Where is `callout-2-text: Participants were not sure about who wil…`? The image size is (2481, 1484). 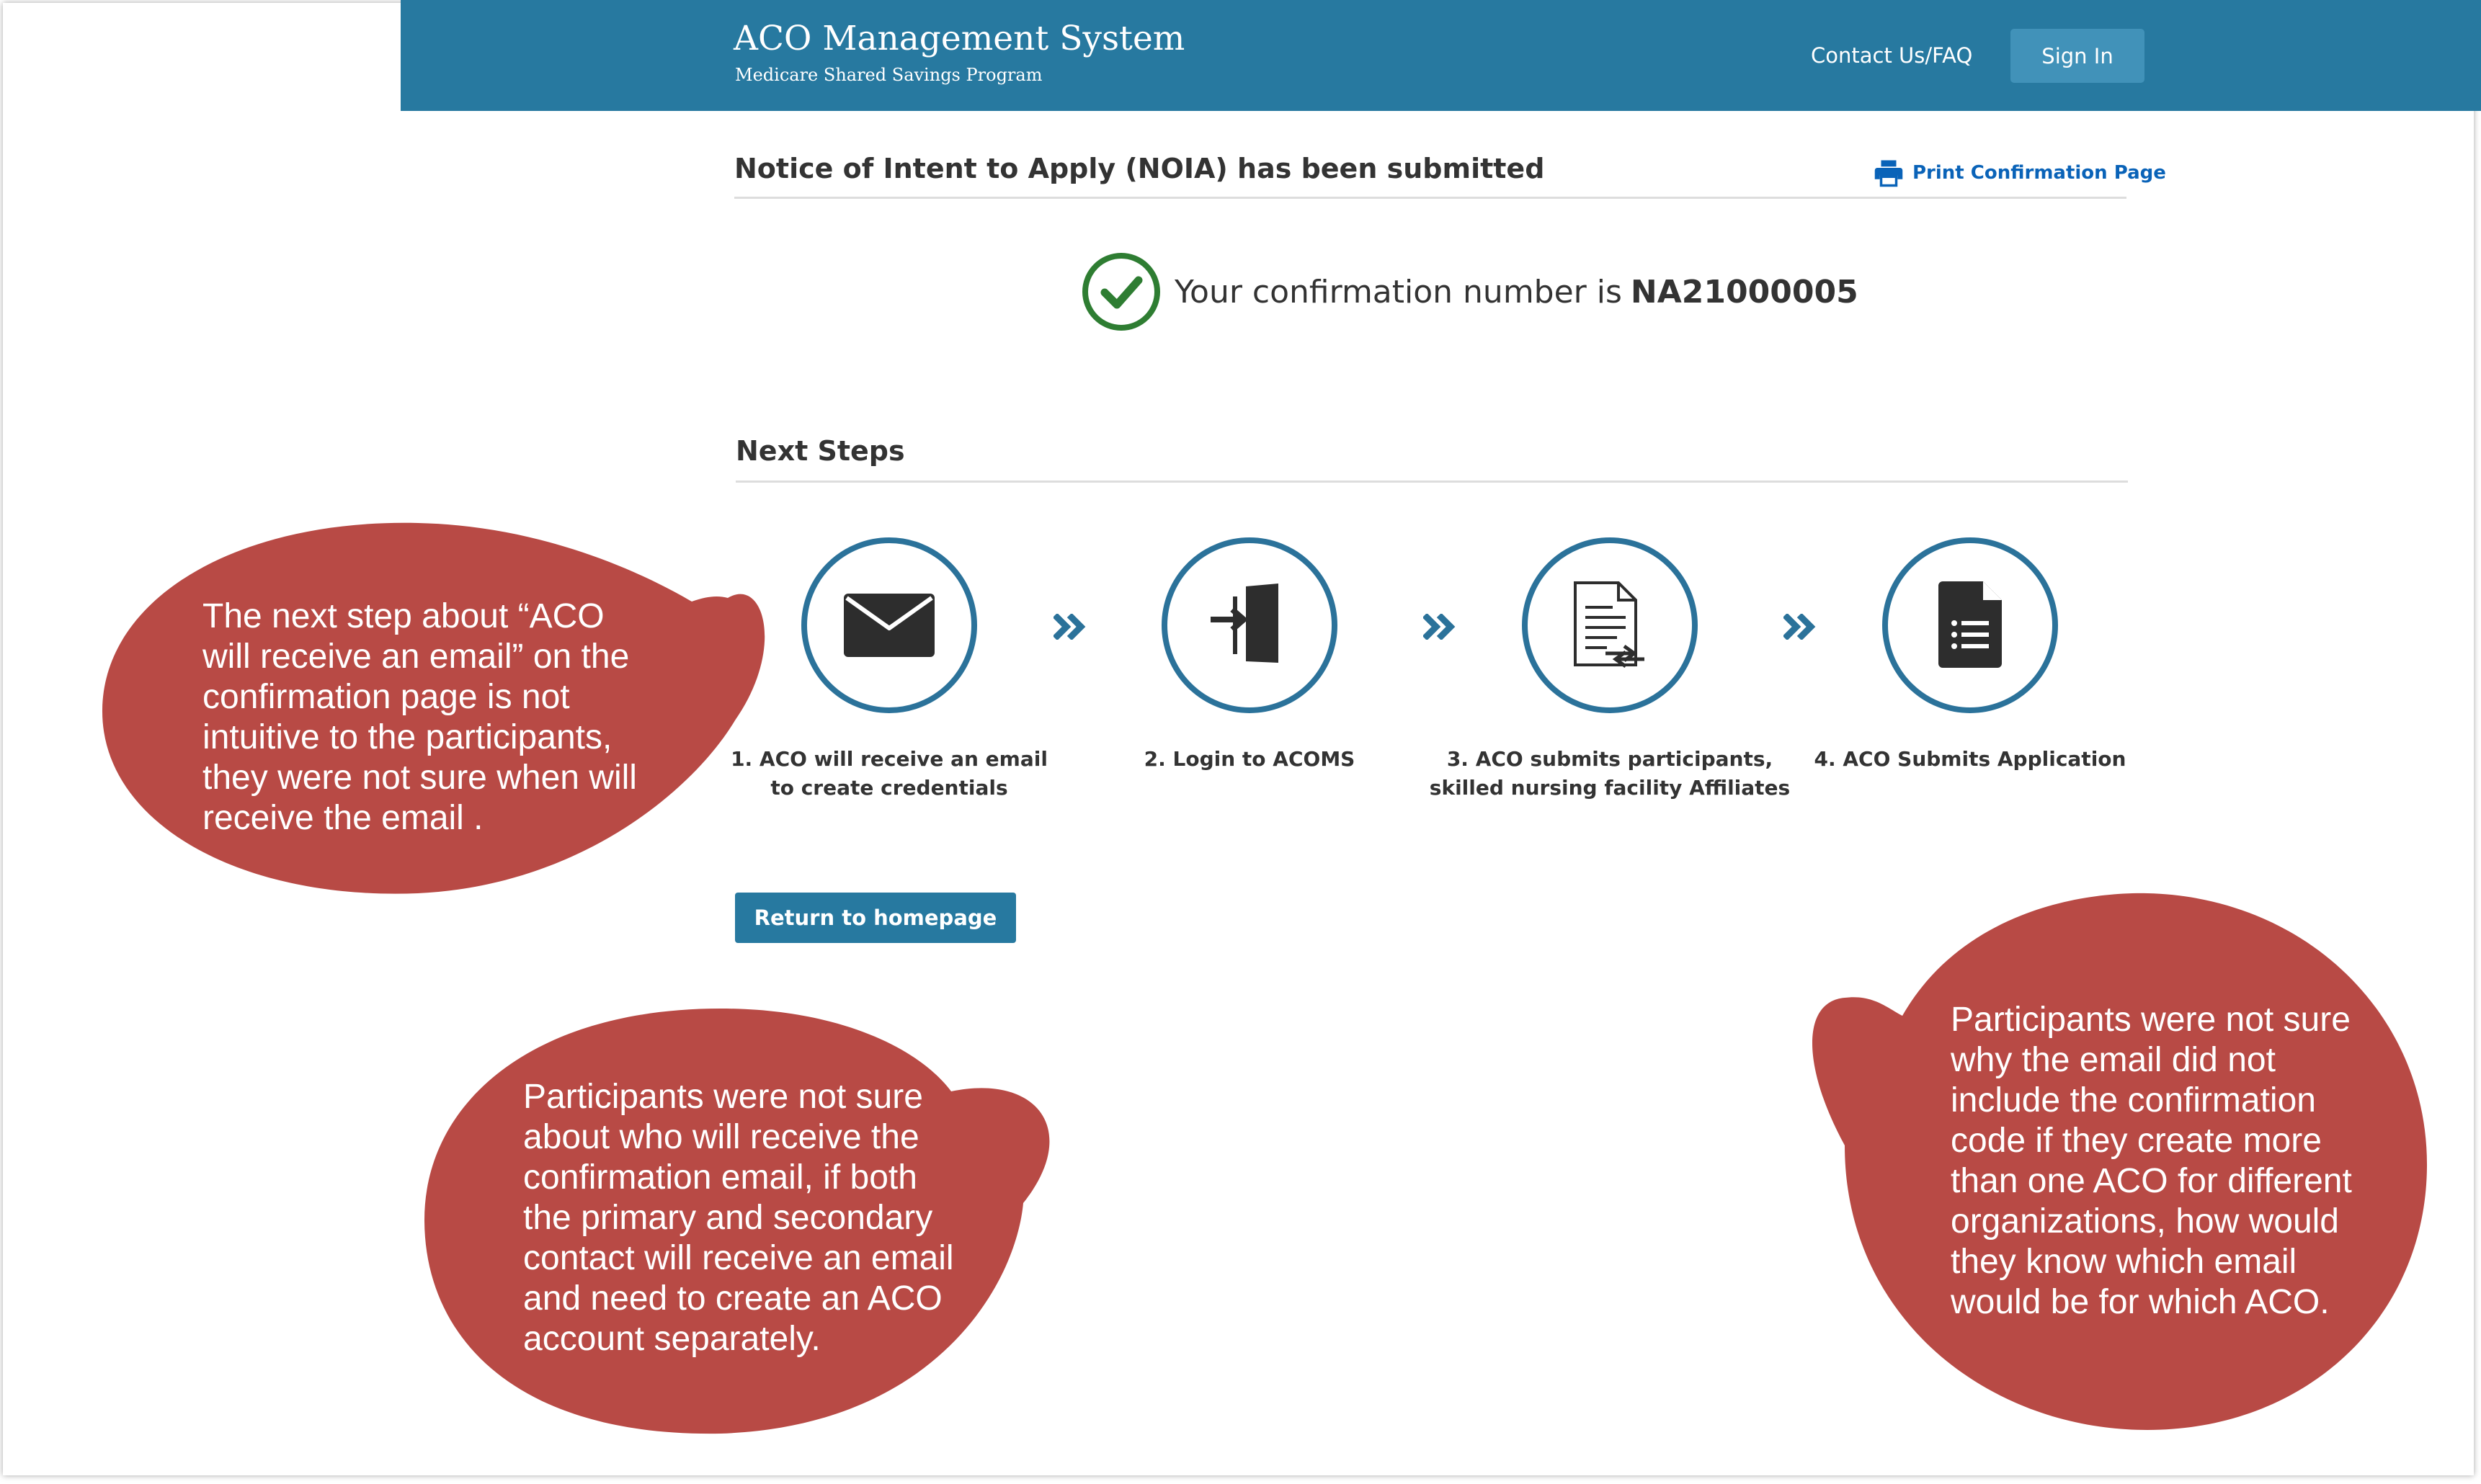 callout-2-text: Participants were not sure about who wil… is located at coordinates (738, 1218).